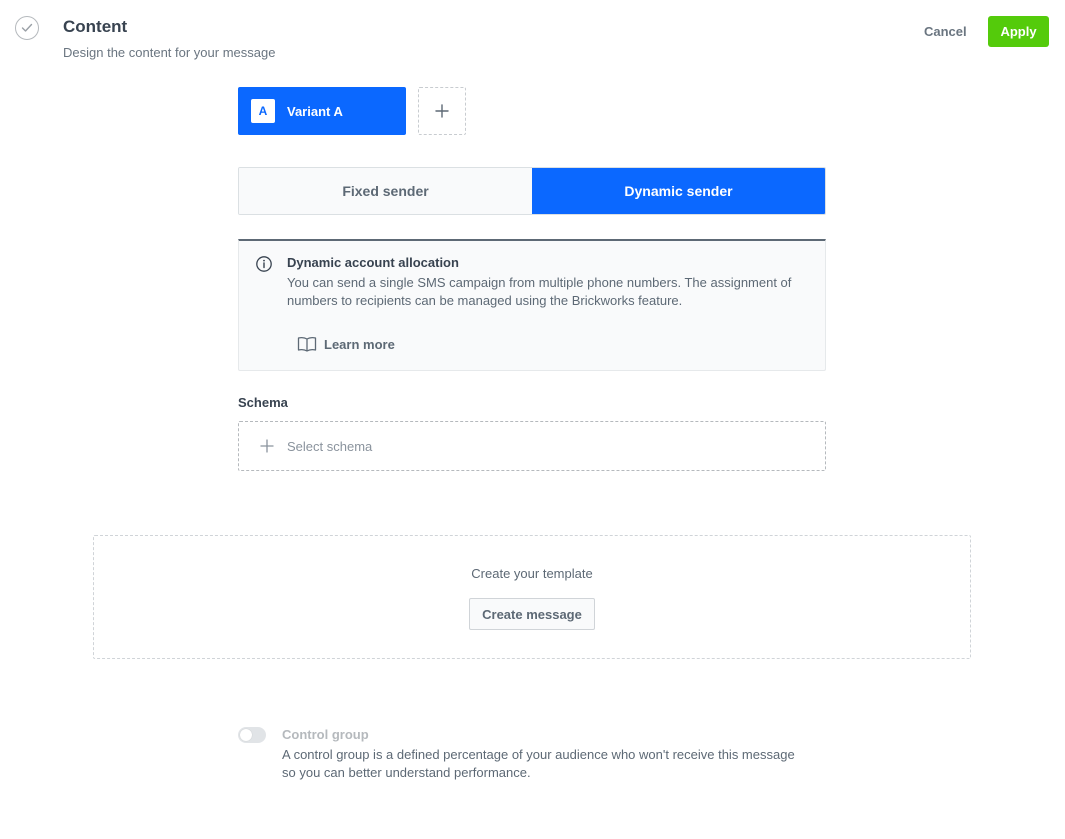 This screenshot has width=1065, height=839. I want to click on sender-type-toggle: Fixed sender Dynamic sender, so click(532, 191).